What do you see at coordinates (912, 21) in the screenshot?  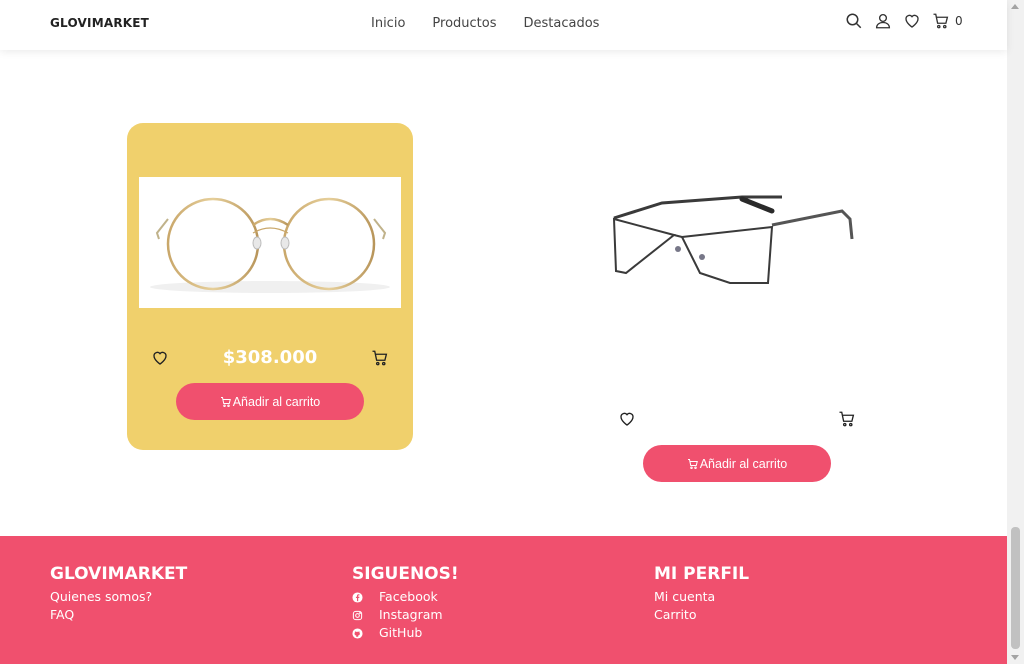 I see `heart-icon` at bounding box center [912, 21].